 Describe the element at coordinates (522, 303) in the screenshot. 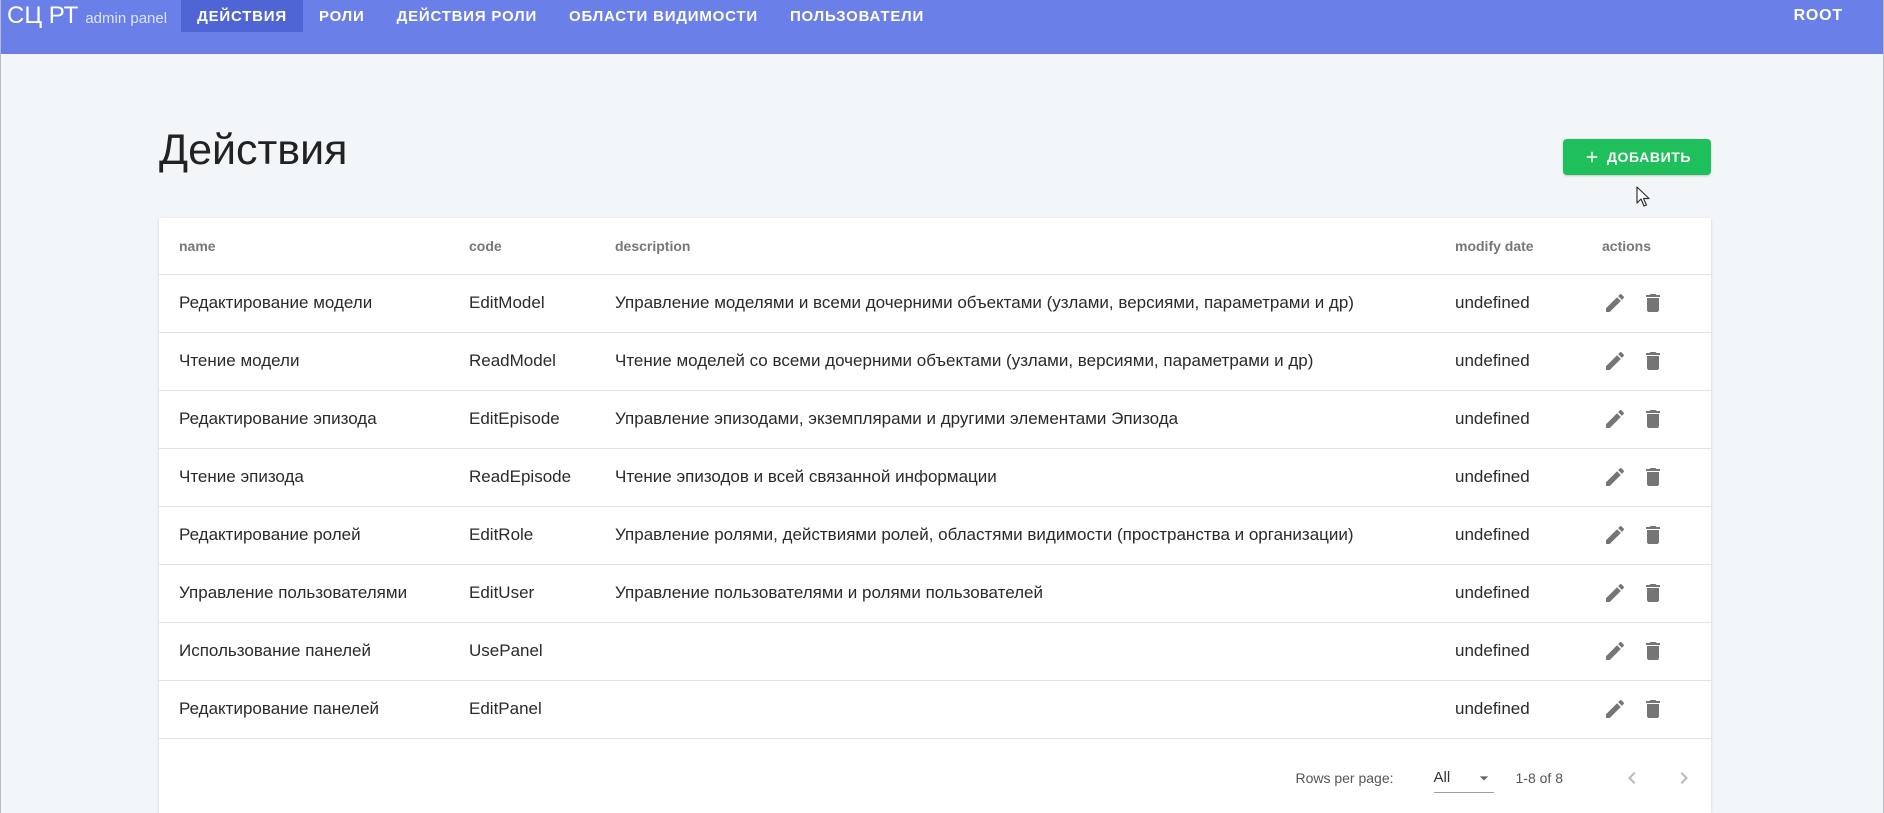

I see `cell-code: EditModel` at that location.